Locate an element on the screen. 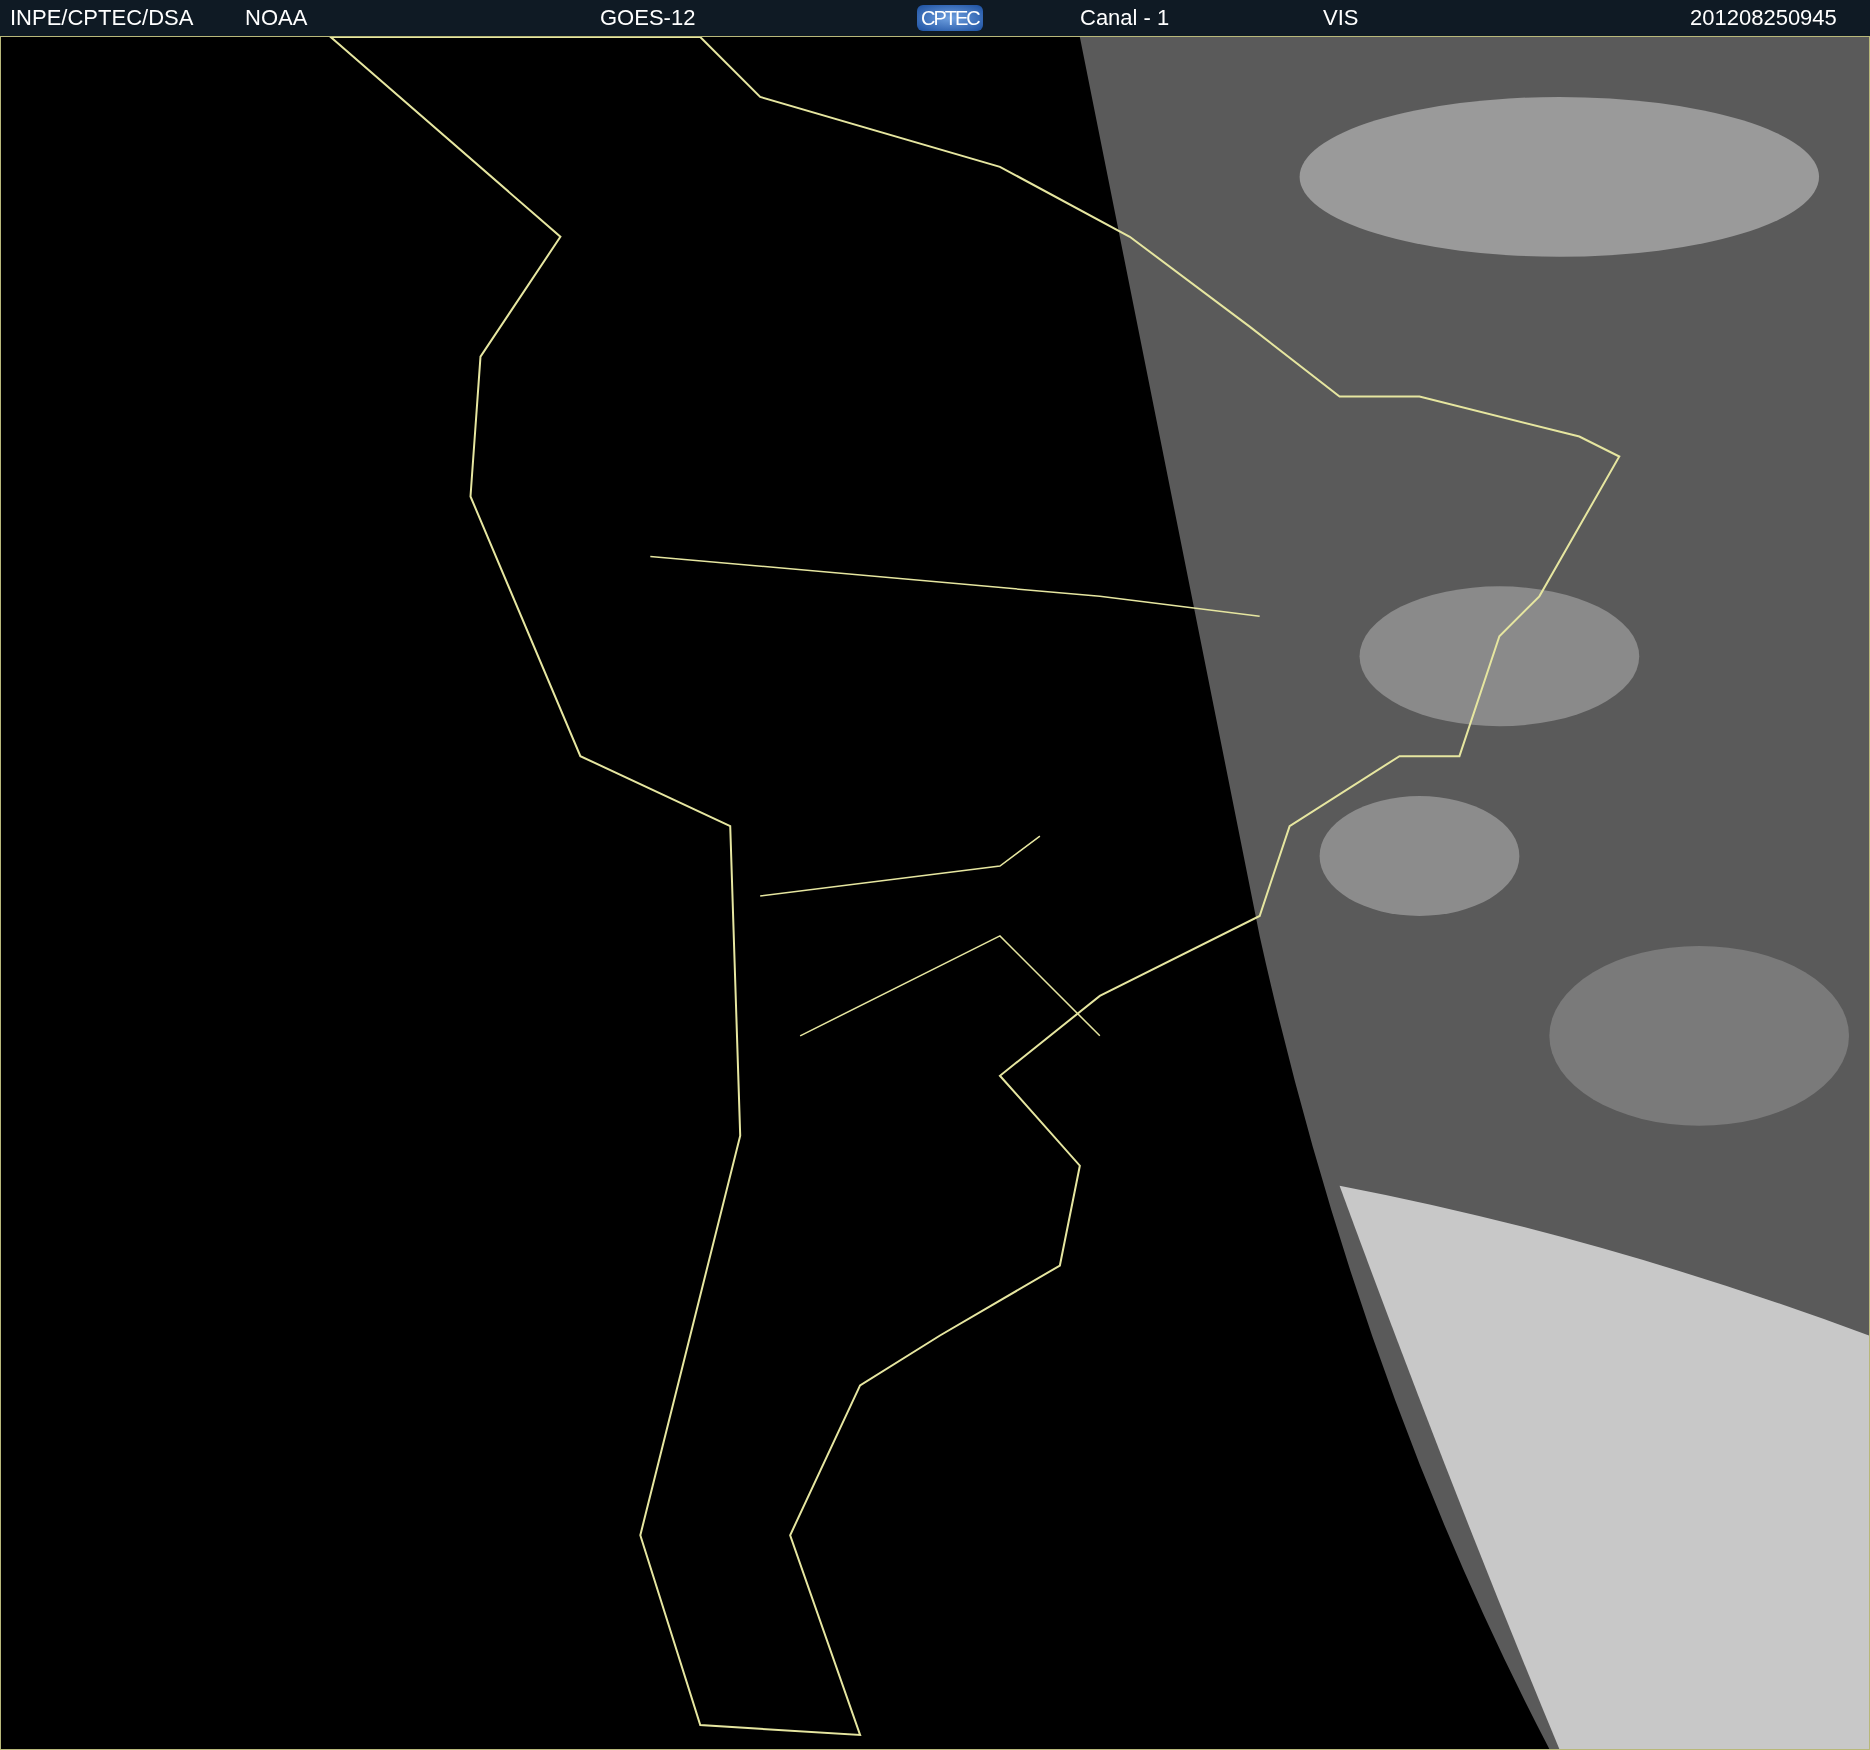 Image resolution: width=1870 pixels, height=1750 pixels. logo: CPTEC is located at coordinates (950, 18).